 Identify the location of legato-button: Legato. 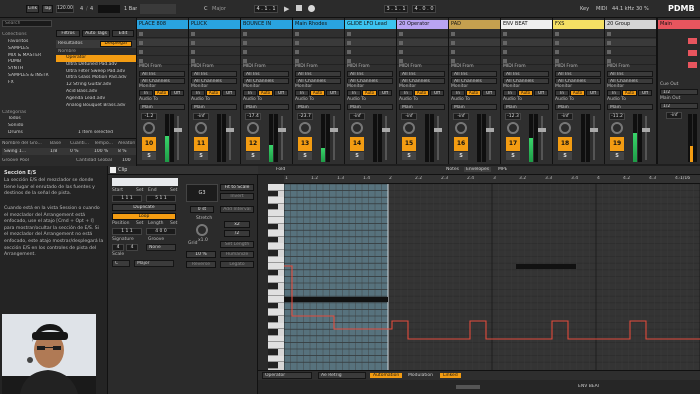
(237, 264).